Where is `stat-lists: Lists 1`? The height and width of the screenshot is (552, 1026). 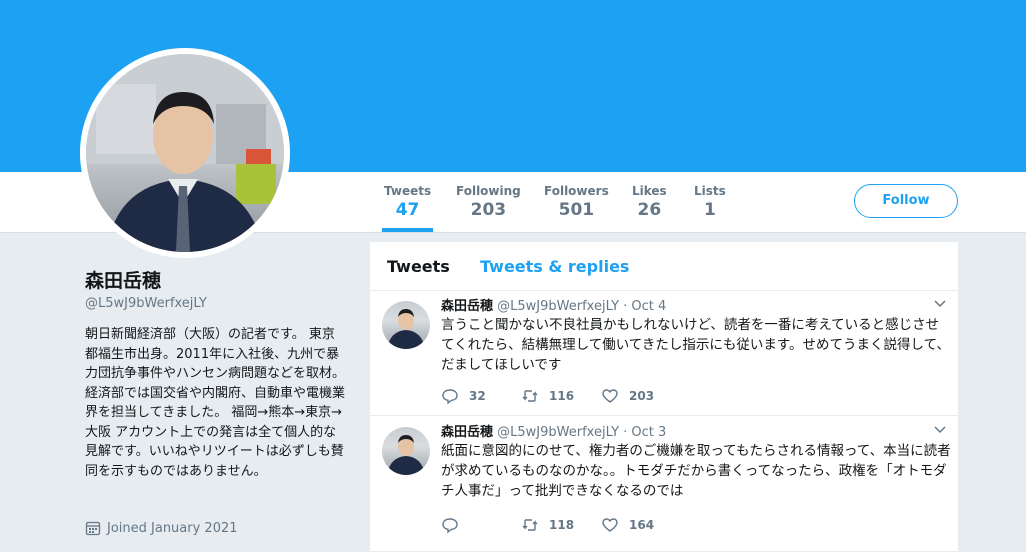
stat-lists: Lists 1 is located at coordinates (710, 202).